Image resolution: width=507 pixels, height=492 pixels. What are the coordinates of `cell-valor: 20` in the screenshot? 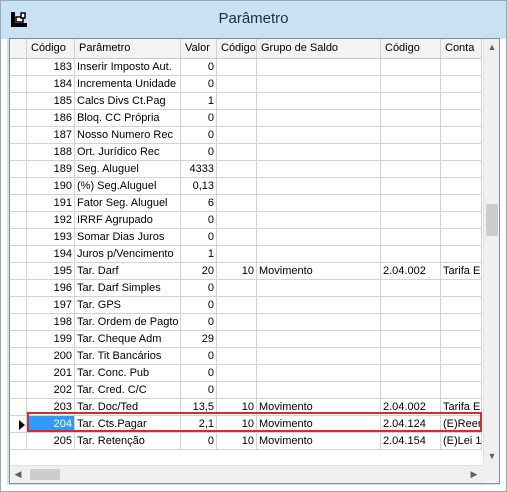 It's located at (199, 271).